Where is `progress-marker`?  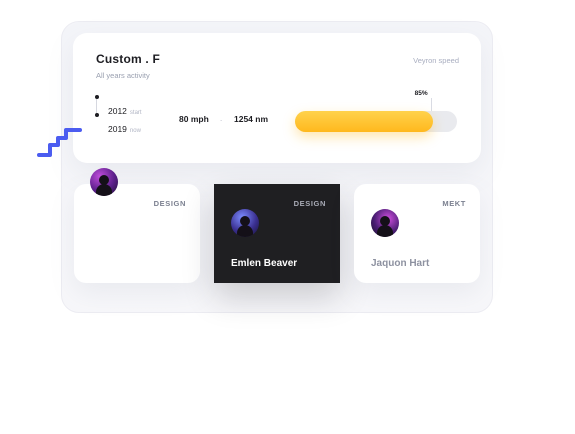
progress-marker is located at coordinates (431, 104).